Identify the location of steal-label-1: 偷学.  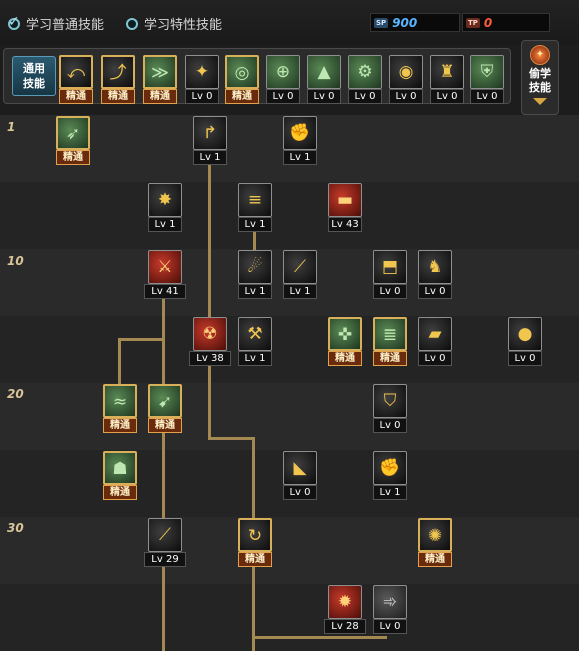
(540, 73).